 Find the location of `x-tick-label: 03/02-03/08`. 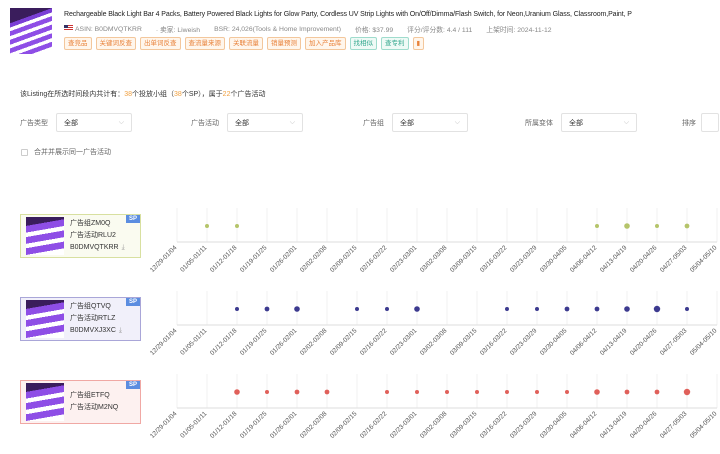

x-tick-label: 03/02-03/08 is located at coordinates (434, 342).